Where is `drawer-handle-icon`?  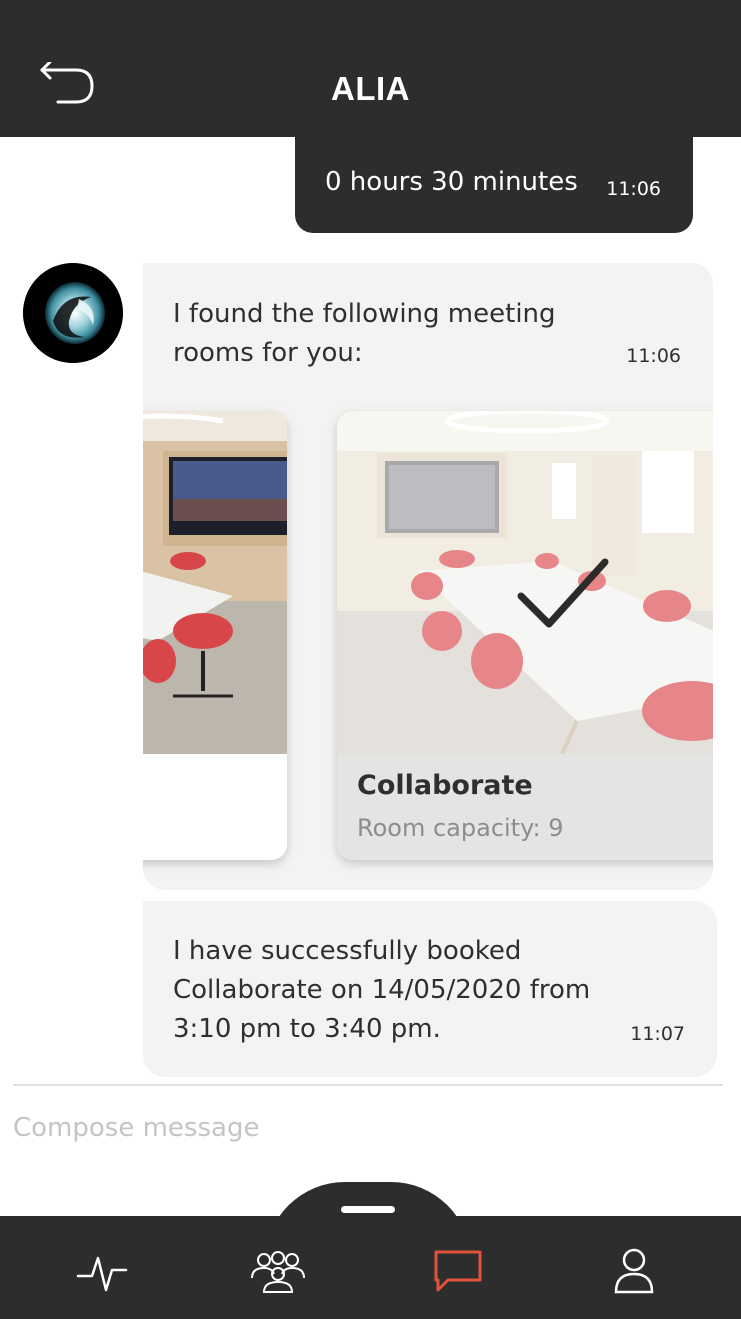 drawer-handle-icon is located at coordinates (368, 1209).